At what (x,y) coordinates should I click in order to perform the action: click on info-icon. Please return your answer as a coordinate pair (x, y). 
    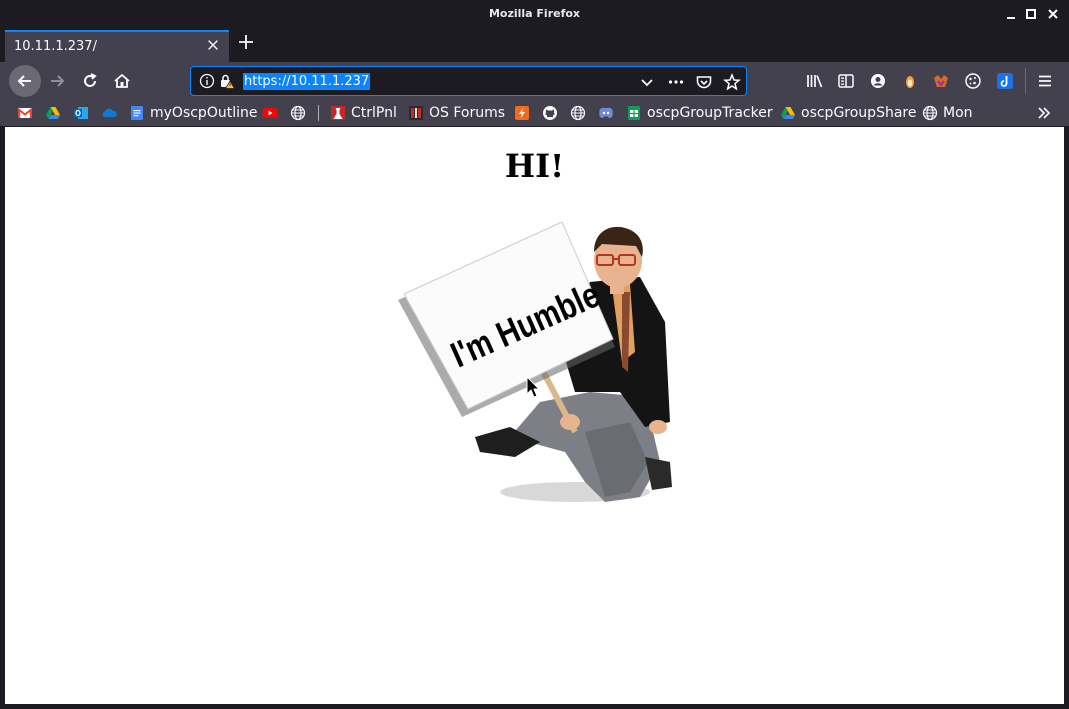
    Looking at the image, I should click on (207, 81).